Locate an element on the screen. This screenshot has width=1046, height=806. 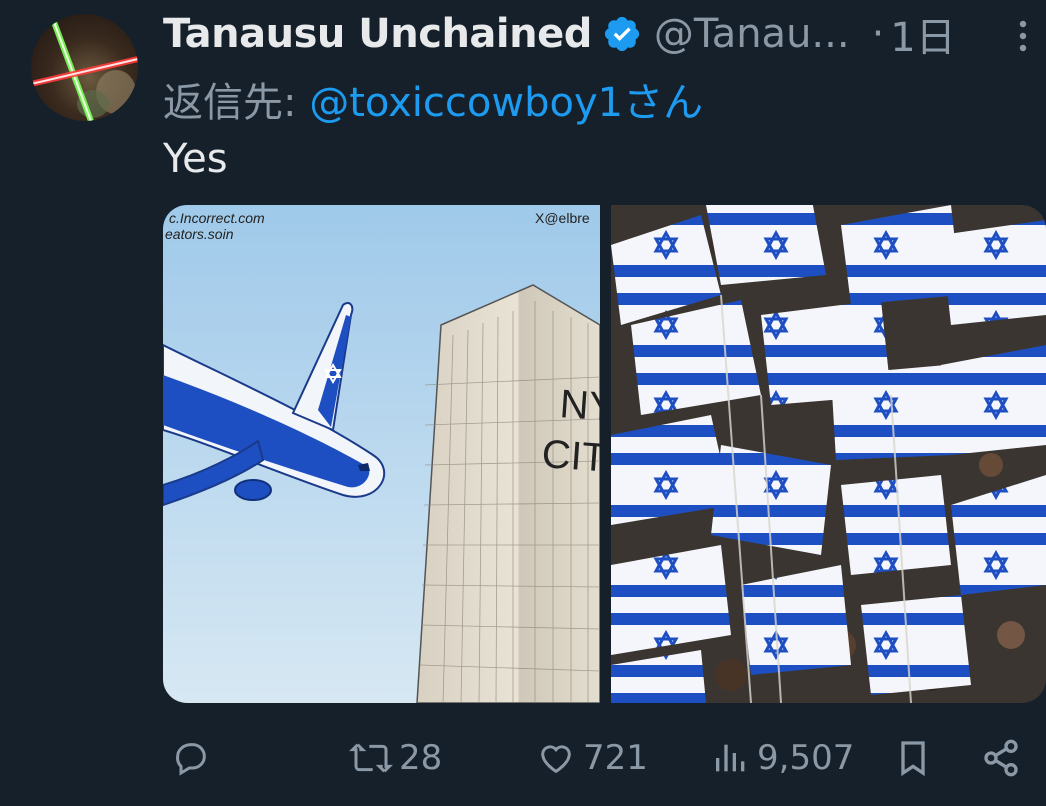
bookmark-button is located at coordinates (913, 757).